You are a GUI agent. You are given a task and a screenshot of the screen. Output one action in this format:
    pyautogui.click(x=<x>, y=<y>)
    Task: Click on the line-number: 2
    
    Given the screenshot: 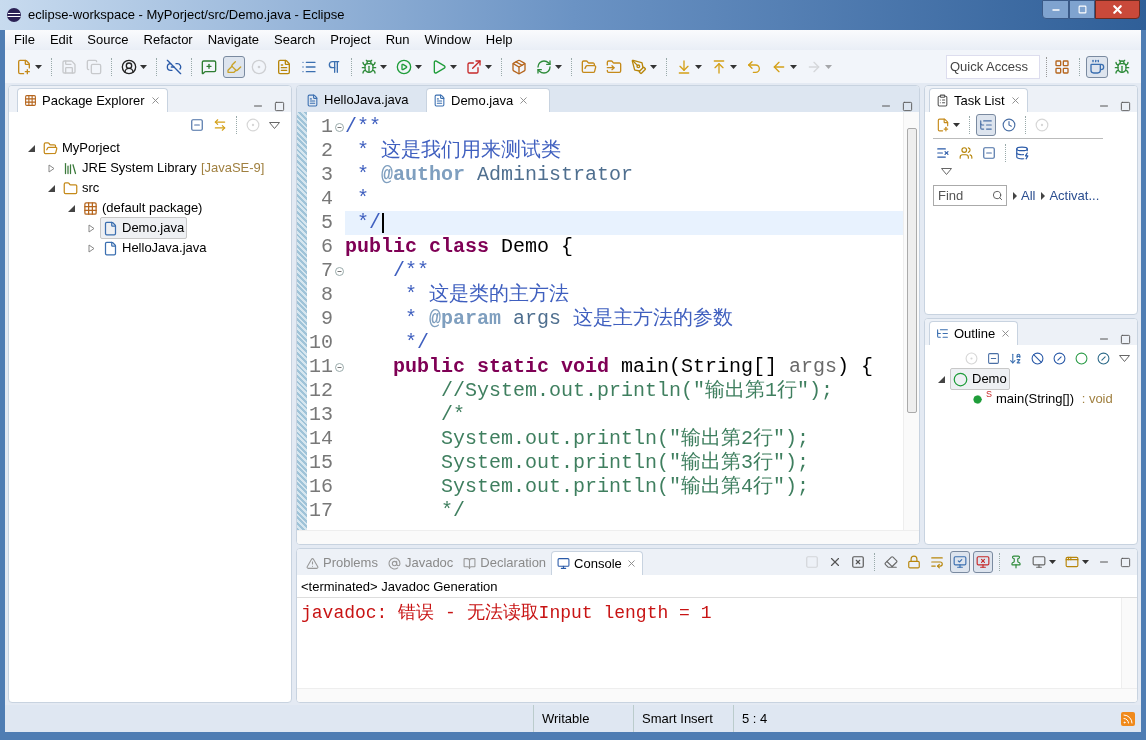 What is the action you would take?
    pyautogui.click(x=326, y=151)
    